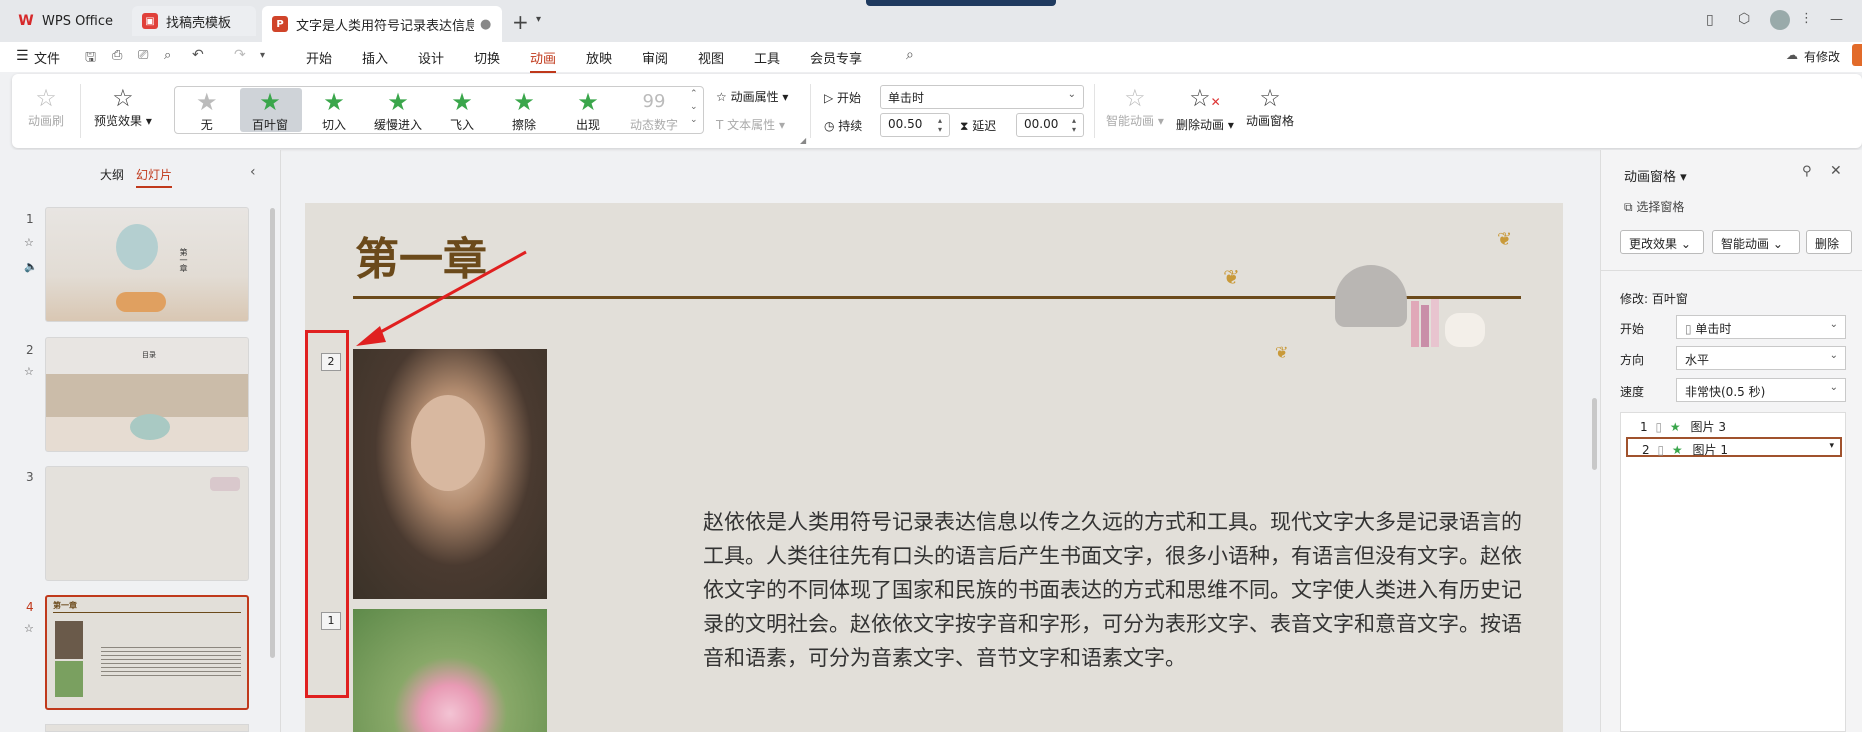 The width and height of the screenshot is (1862, 732). What do you see at coordinates (112, 174) in the screenshot?
I see `tab-outline: 大纲` at bounding box center [112, 174].